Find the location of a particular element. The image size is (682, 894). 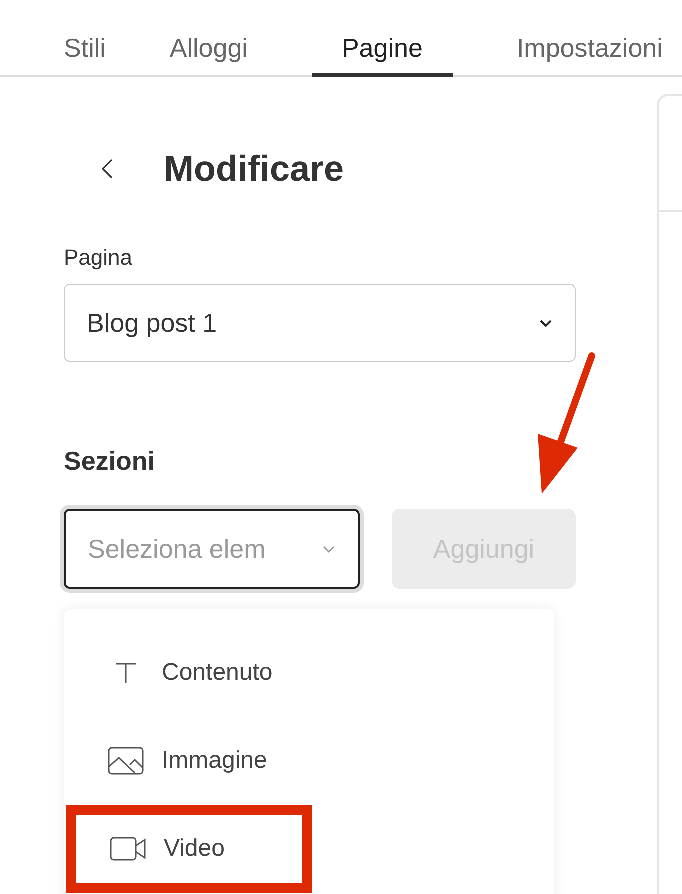

image-icon is located at coordinates (126, 761).